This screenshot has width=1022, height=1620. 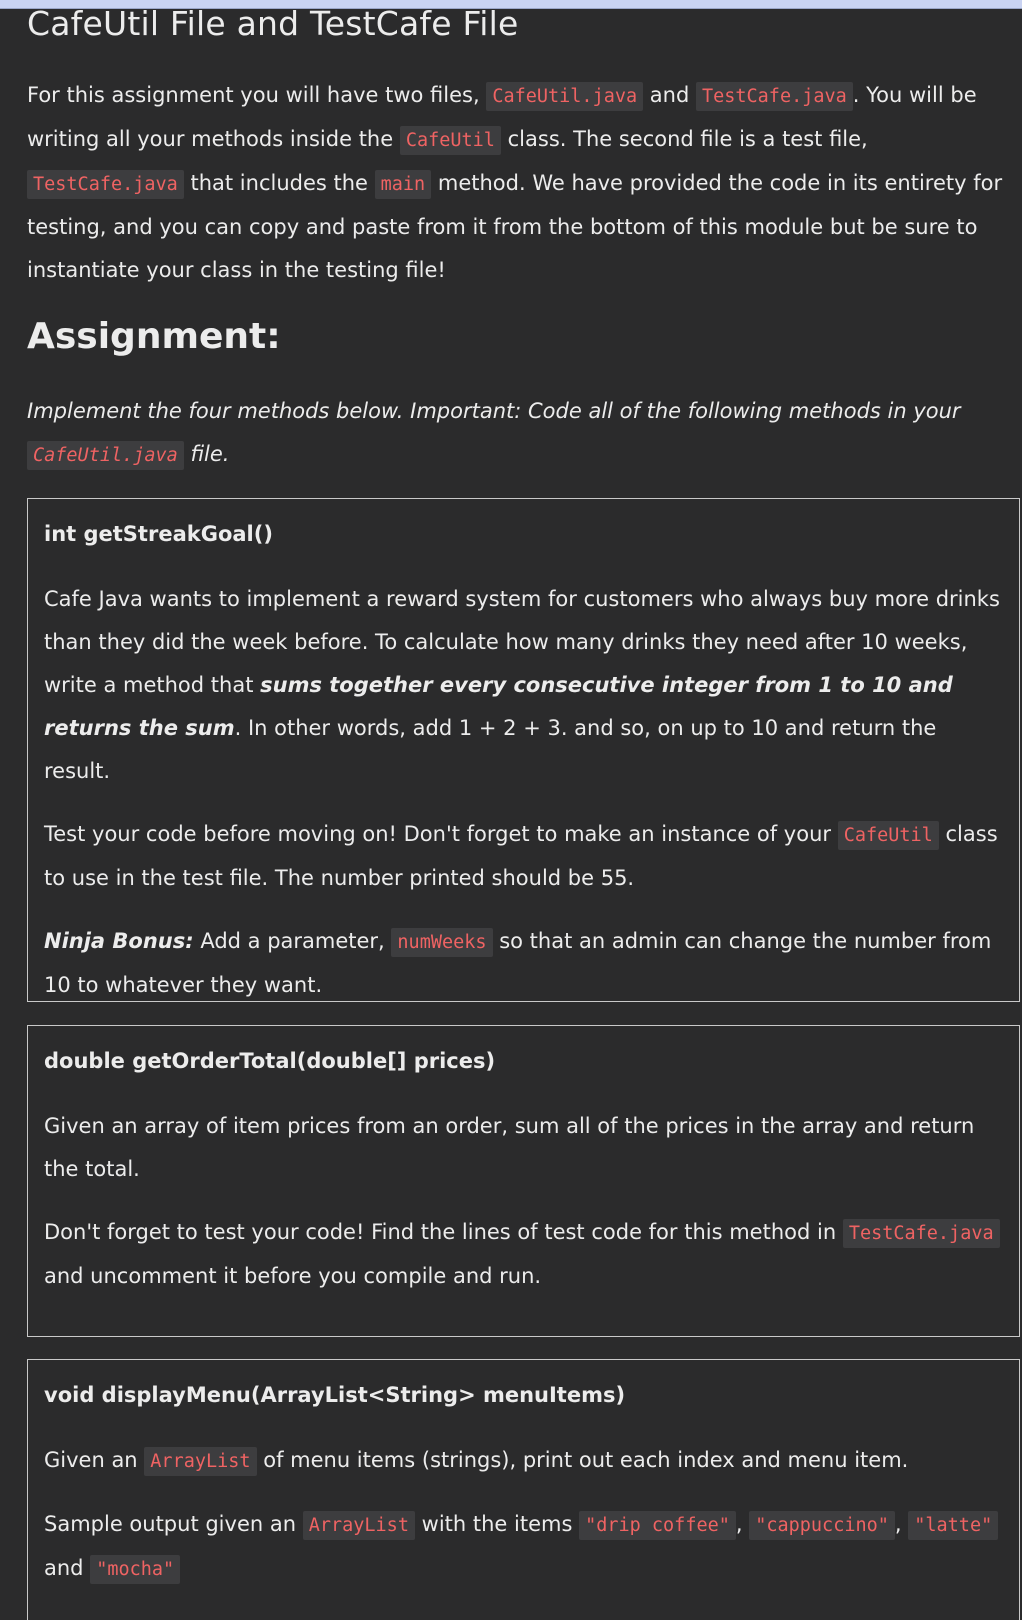 I want to click on desc-text: Given an, so click(x=94, y=1460).